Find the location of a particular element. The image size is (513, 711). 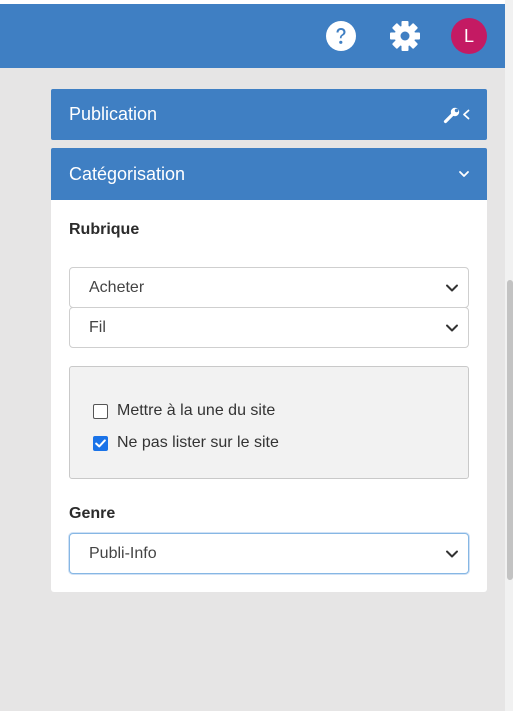

ne-pas-lister-option: Ne pas lister sur le site is located at coordinates (186, 443).